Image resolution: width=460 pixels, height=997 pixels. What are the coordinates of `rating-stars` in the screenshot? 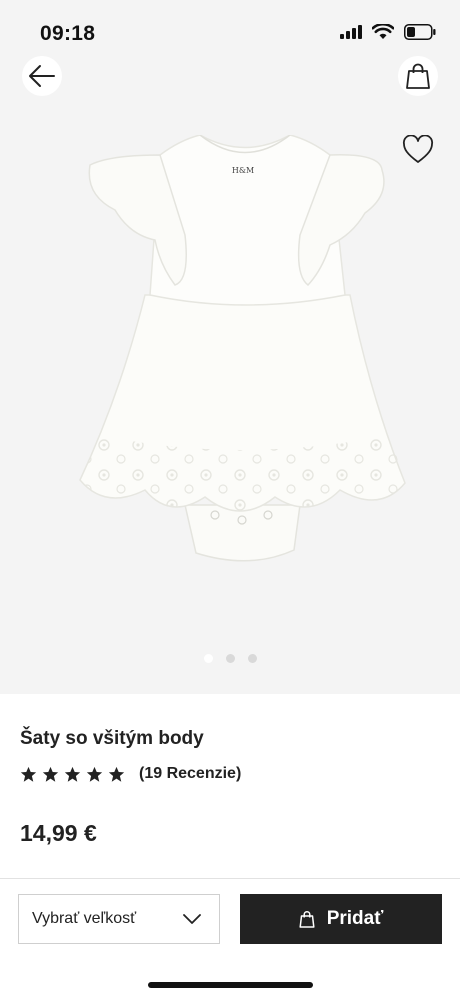 It's located at (72, 774).